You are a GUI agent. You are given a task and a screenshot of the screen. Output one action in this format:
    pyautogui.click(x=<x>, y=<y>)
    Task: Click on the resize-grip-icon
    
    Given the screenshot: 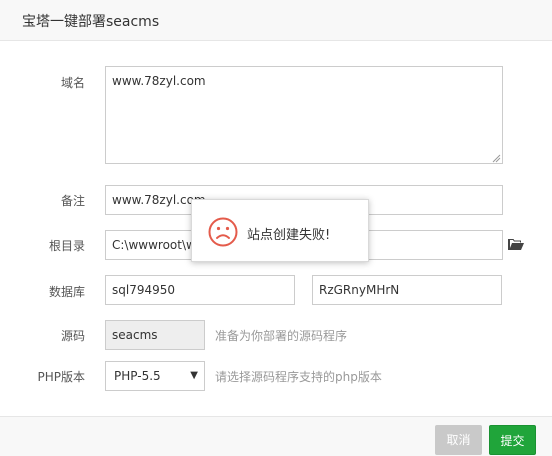 What is the action you would take?
    pyautogui.click(x=496, y=158)
    